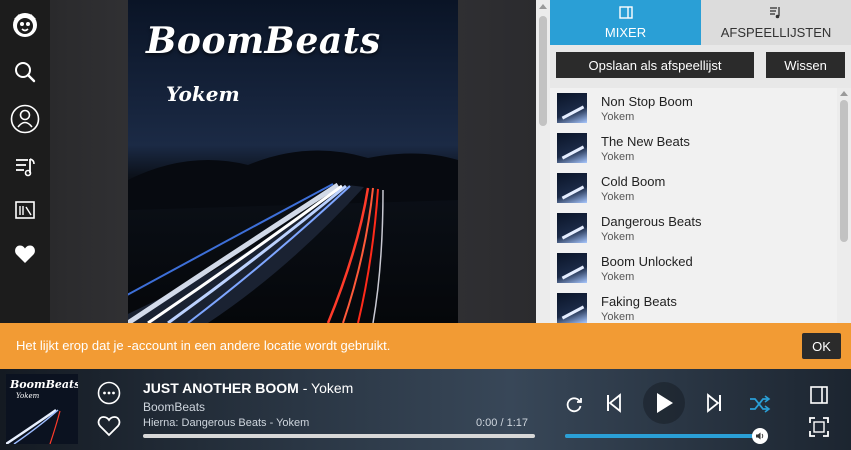 The width and height of the screenshot is (851, 450). I want to click on album-title: BoomBeats, so click(263, 41).